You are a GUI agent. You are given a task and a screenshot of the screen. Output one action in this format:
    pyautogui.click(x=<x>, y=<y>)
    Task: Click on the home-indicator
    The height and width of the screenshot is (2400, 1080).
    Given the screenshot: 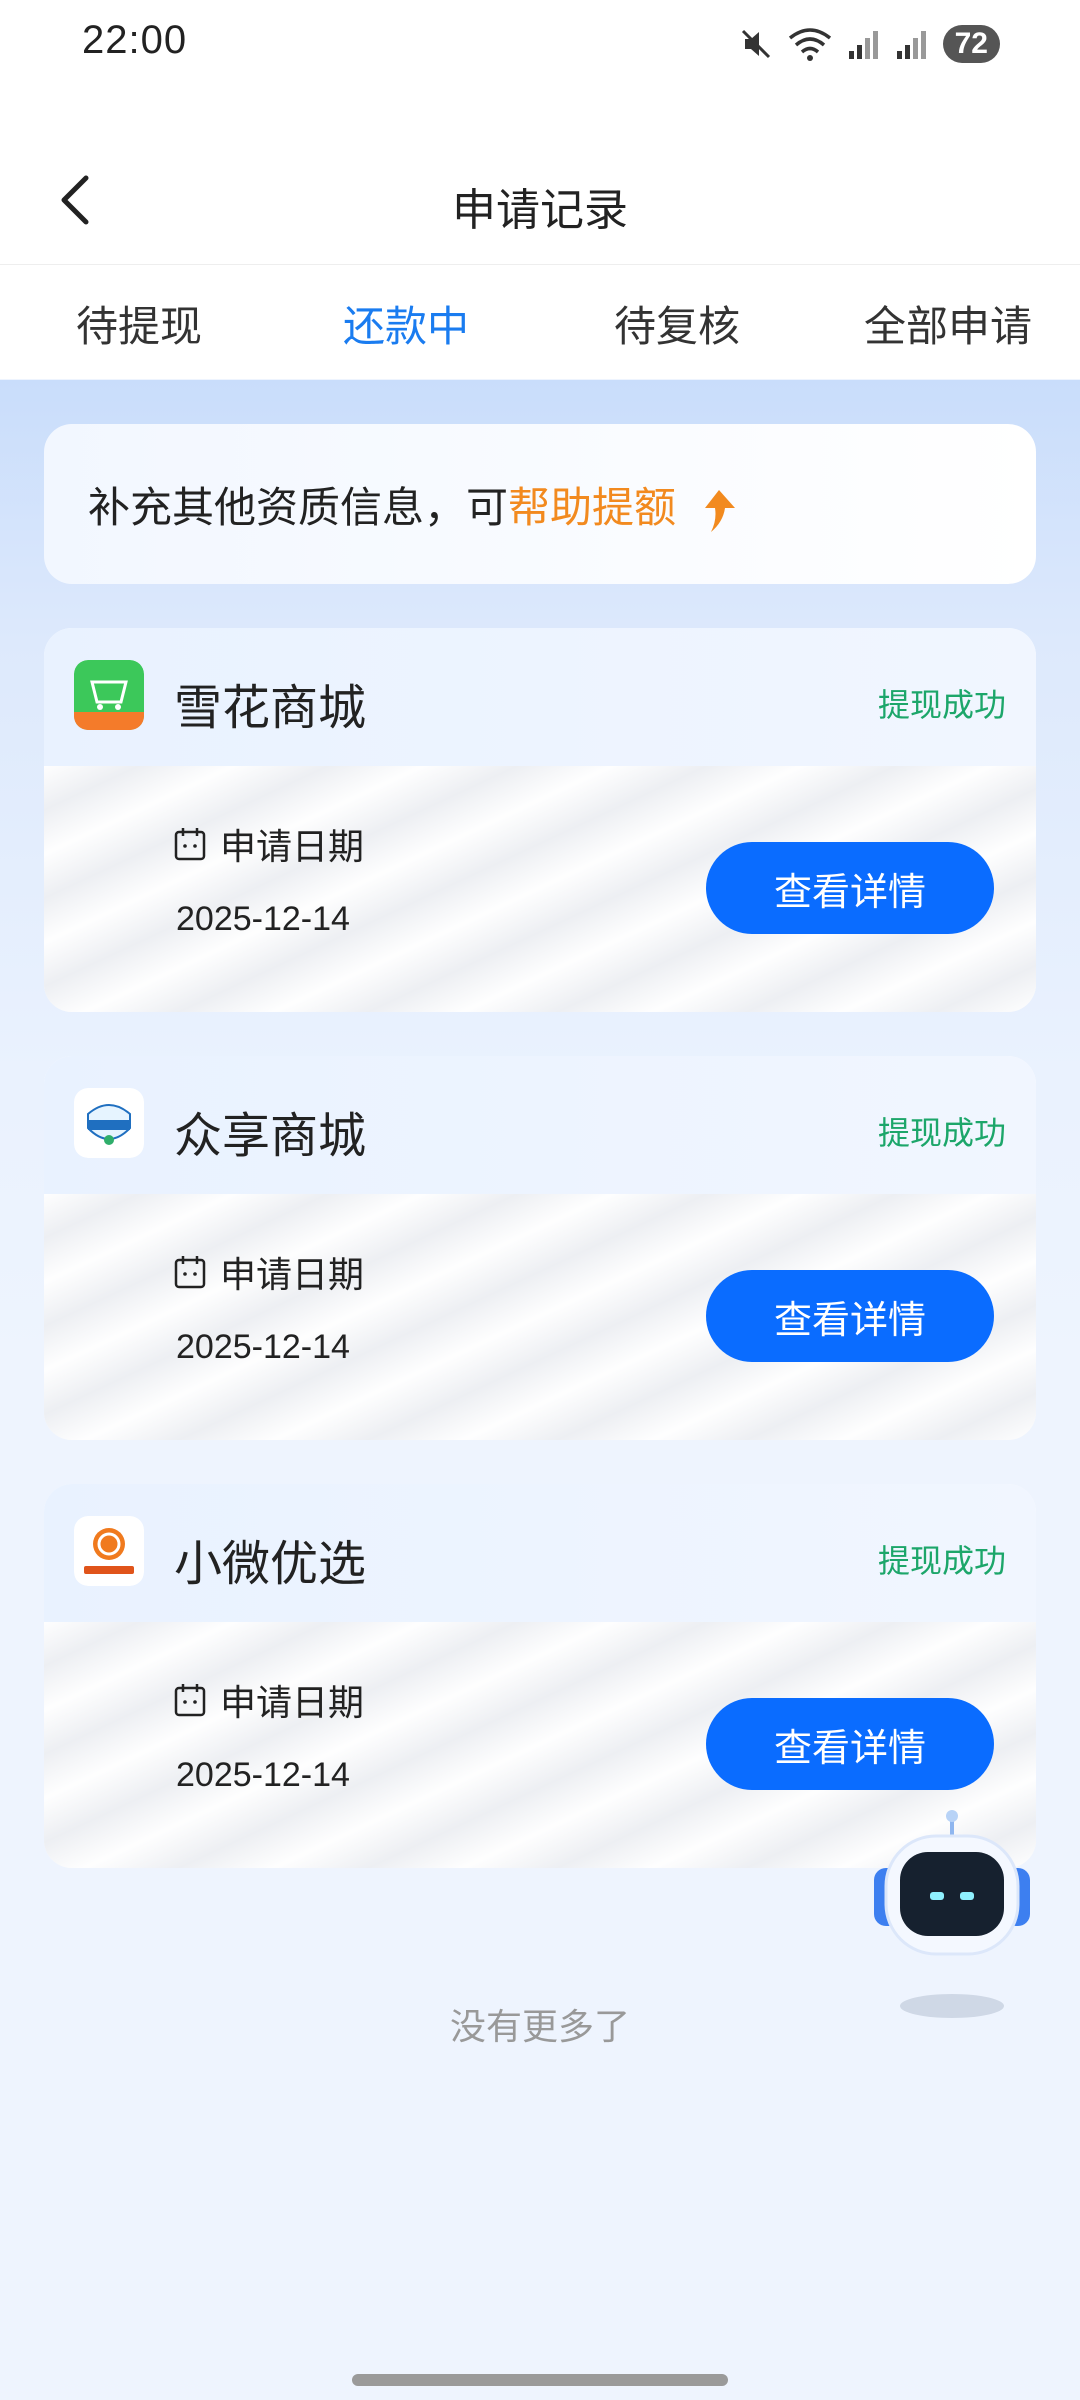 What is the action you would take?
    pyautogui.click(x=540, y=2380)
    